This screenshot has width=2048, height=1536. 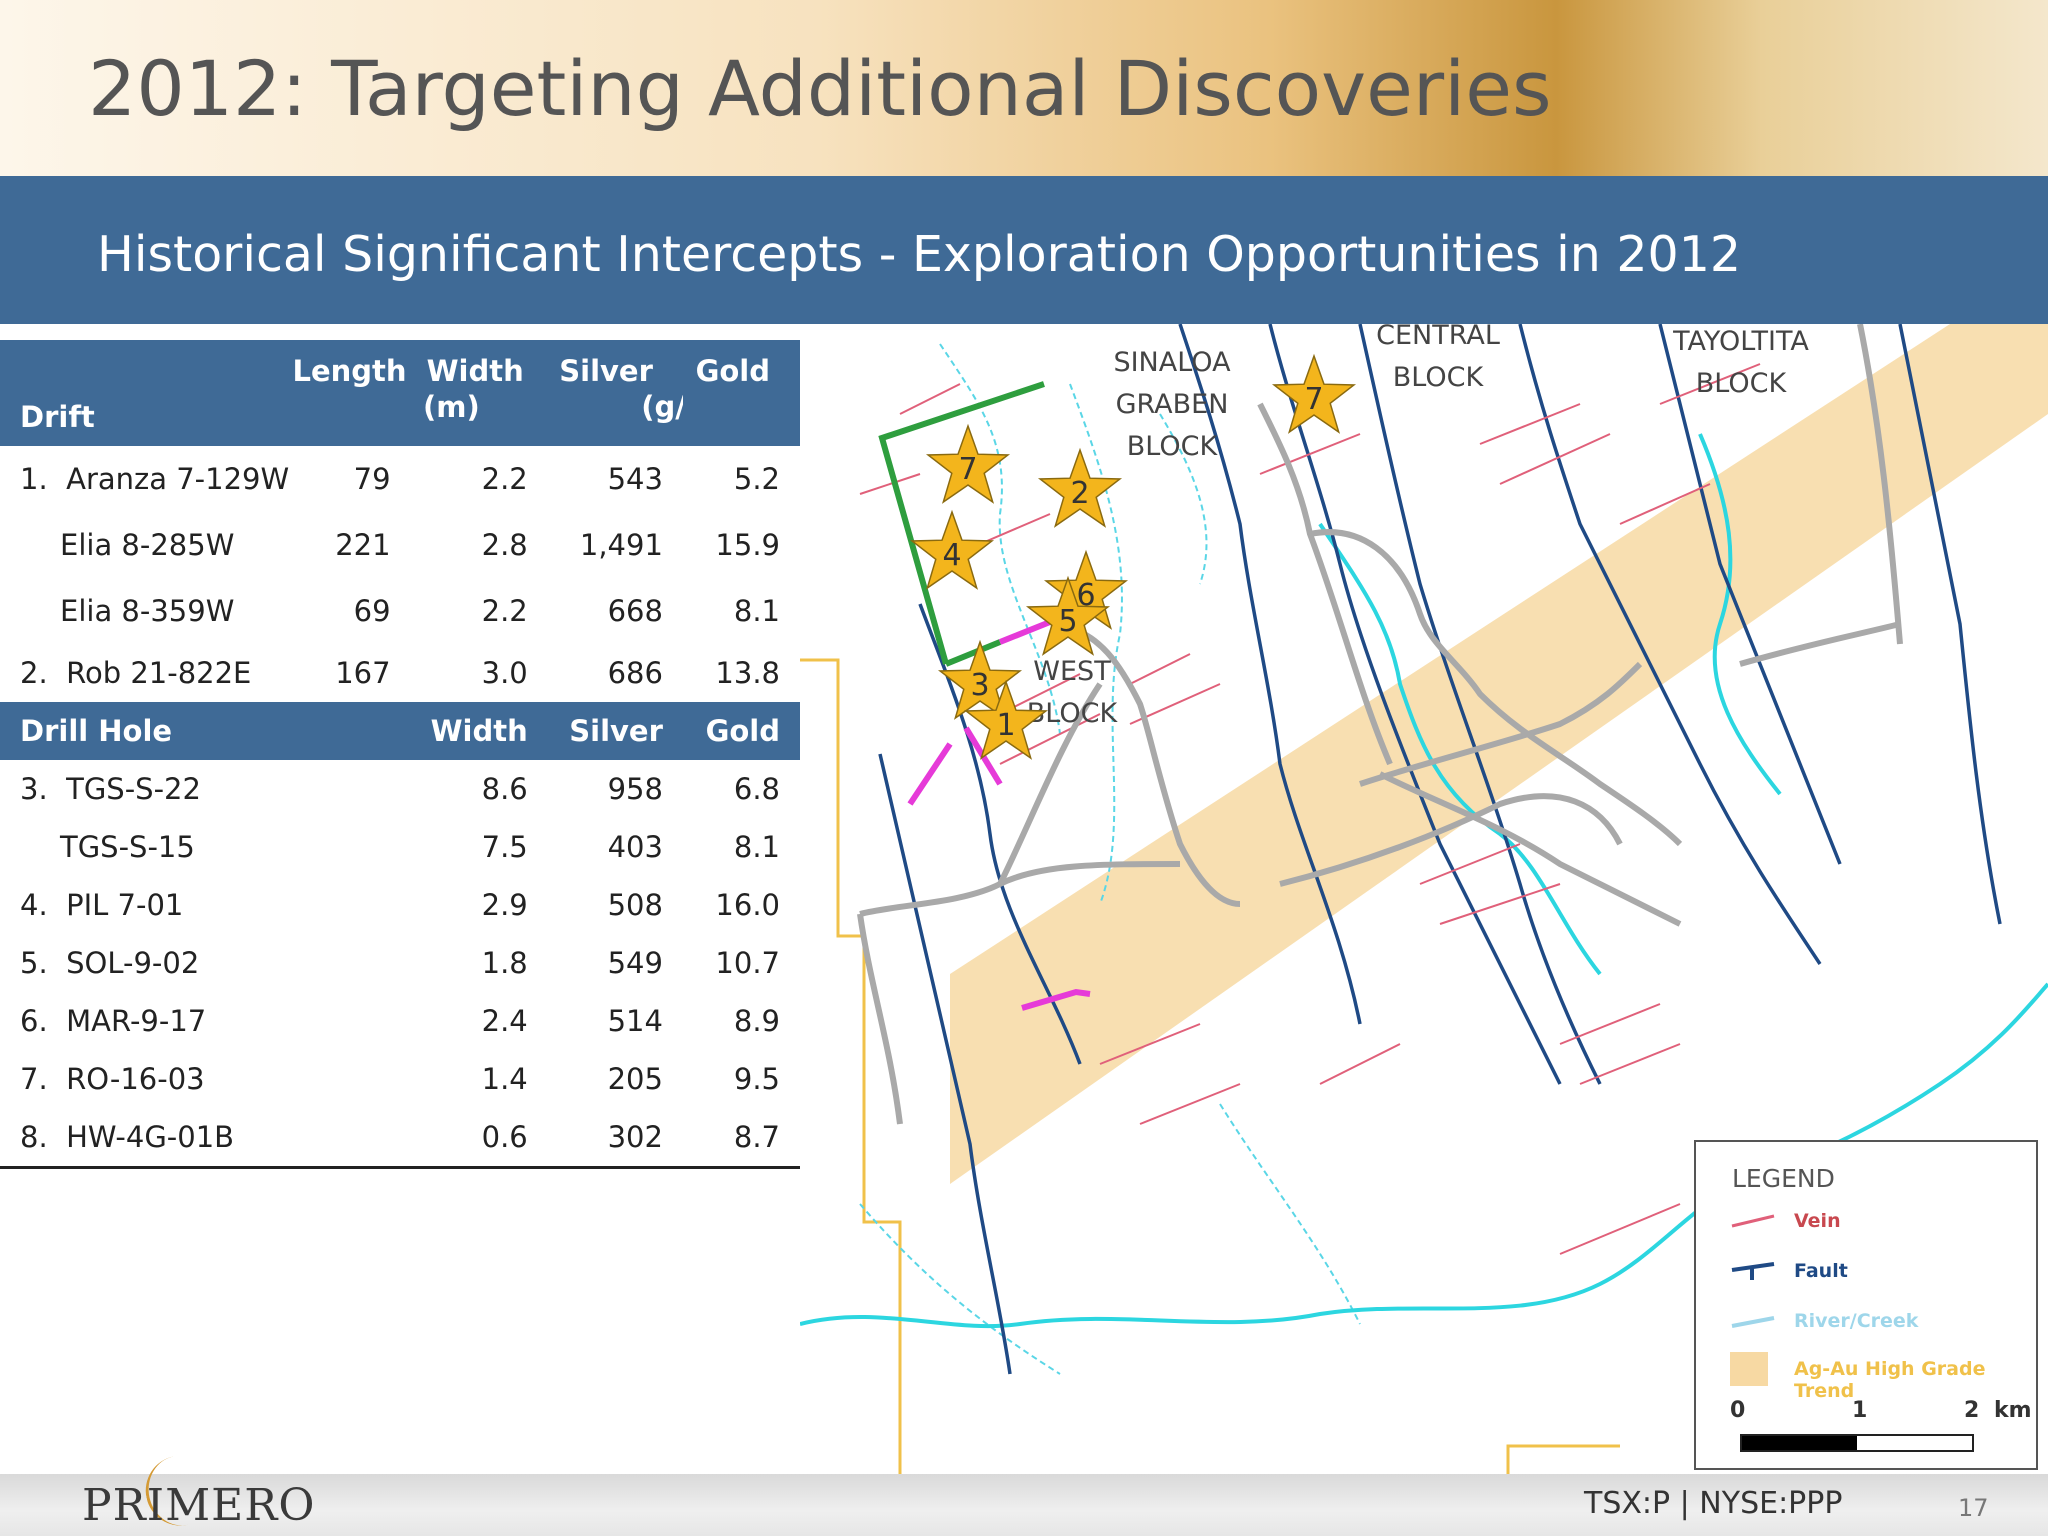 I want to click on row-label: HW-4G-01B, so click(x=150, y=1137).